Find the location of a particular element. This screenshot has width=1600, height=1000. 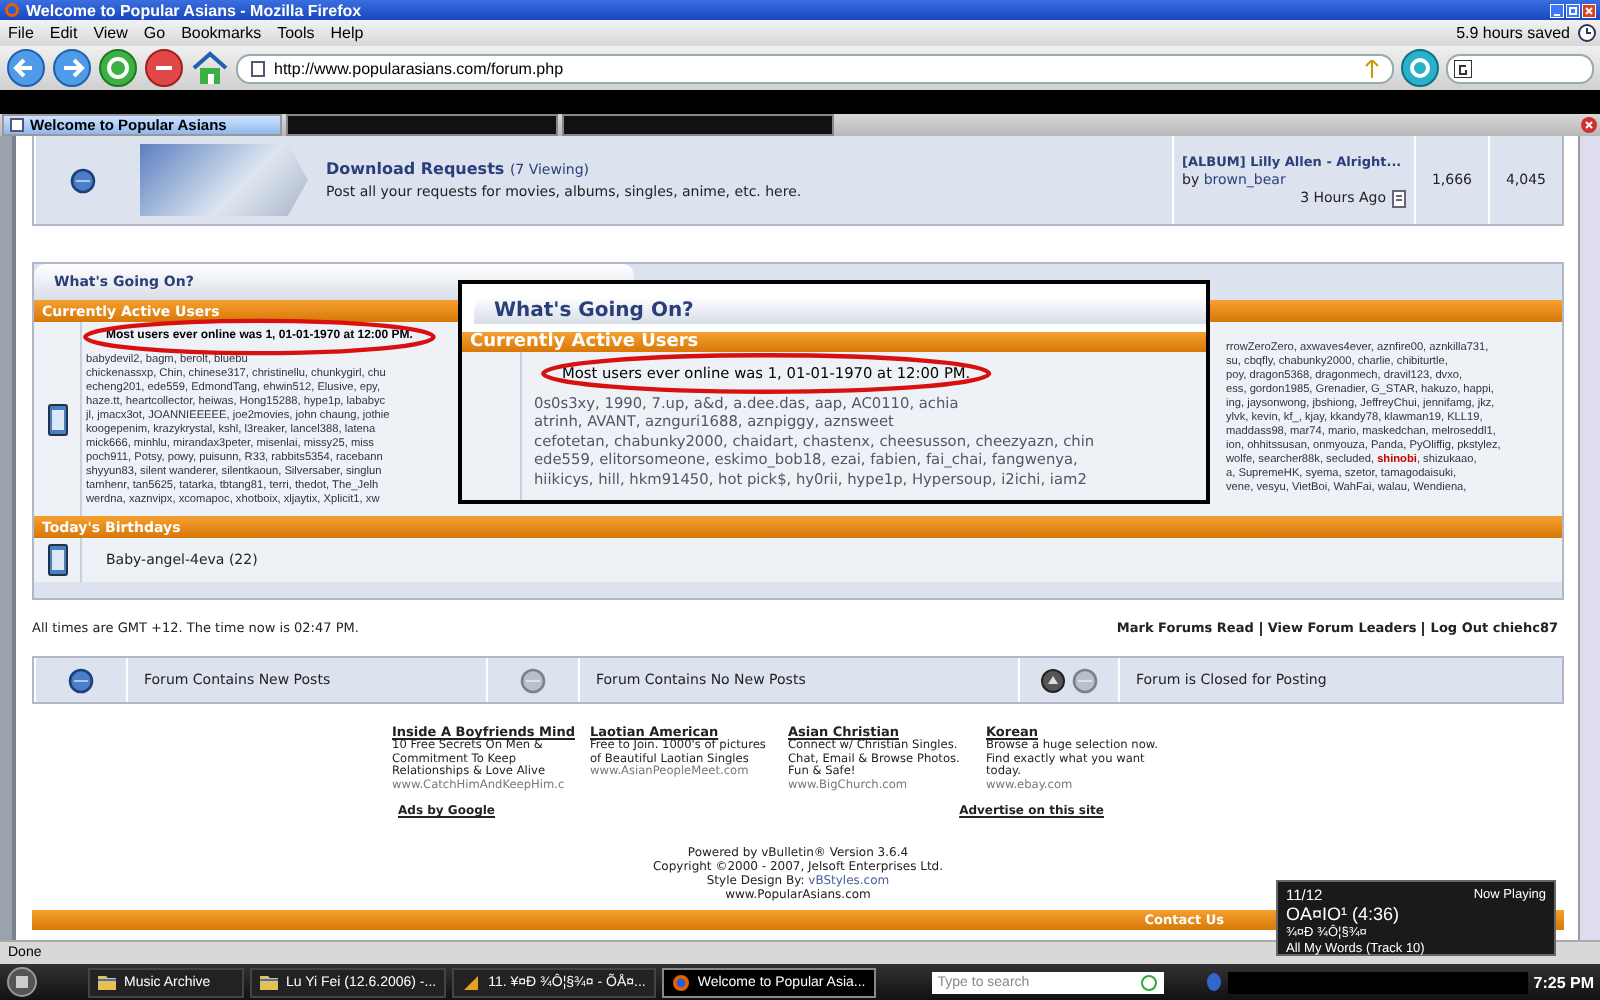

address-bar: http://www.popularasians.com/forum.php is located at coordinates (815, 68).